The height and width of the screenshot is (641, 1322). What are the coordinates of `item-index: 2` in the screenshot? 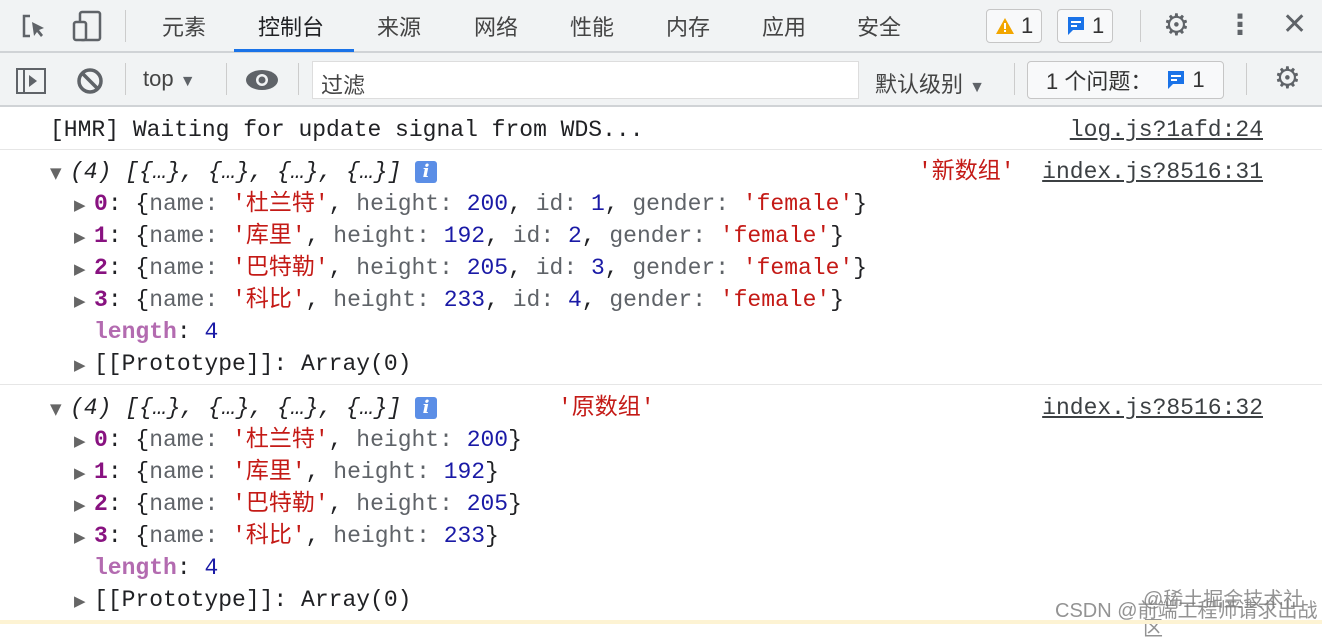 It's located at (101, 504).